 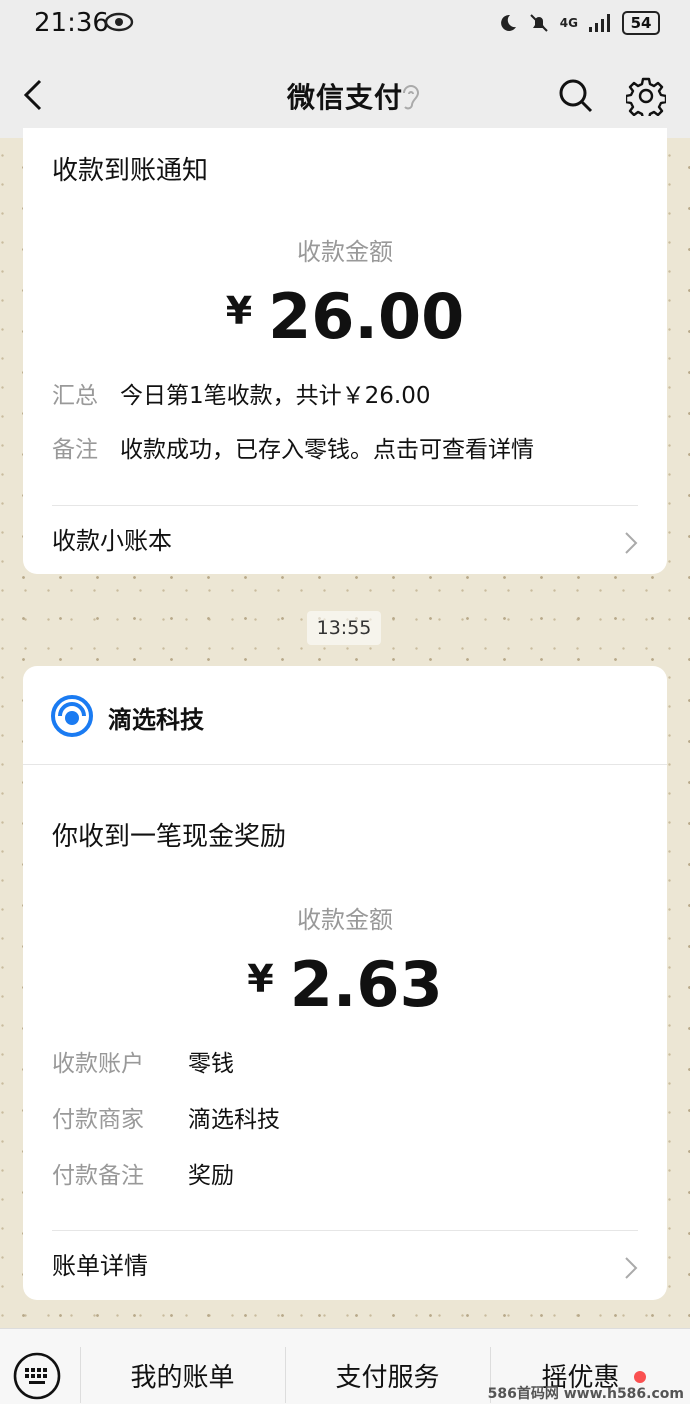 What do you see at coordinates (71, 23) in the screenshot?
I see `status-time: 21:36` at bounding box center [71, 23].